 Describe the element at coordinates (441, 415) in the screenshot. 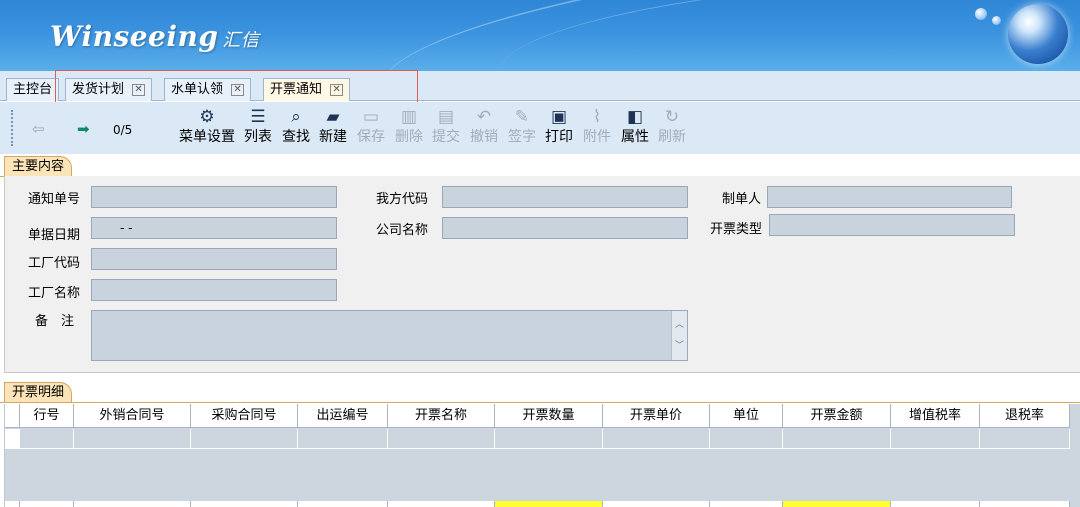

I see `column-header: 开票名称` at that location.